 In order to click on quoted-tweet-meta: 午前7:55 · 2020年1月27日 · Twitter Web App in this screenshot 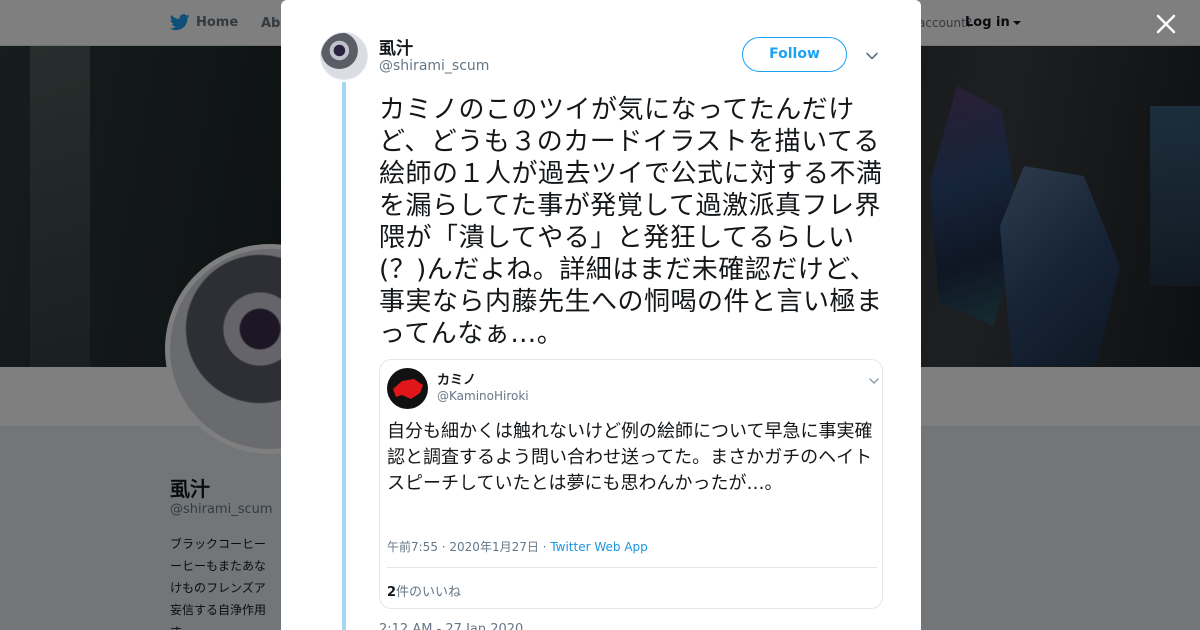, I will do `click(517, 547)`.